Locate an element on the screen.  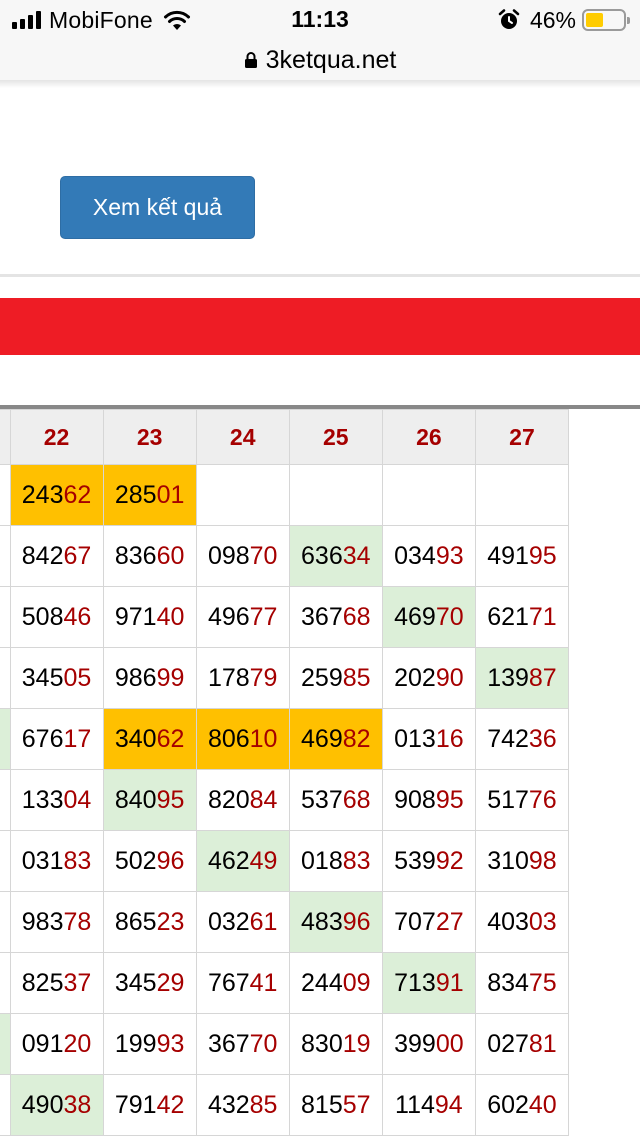
result-number-head: 602 is located at coordinates (508, 1104).